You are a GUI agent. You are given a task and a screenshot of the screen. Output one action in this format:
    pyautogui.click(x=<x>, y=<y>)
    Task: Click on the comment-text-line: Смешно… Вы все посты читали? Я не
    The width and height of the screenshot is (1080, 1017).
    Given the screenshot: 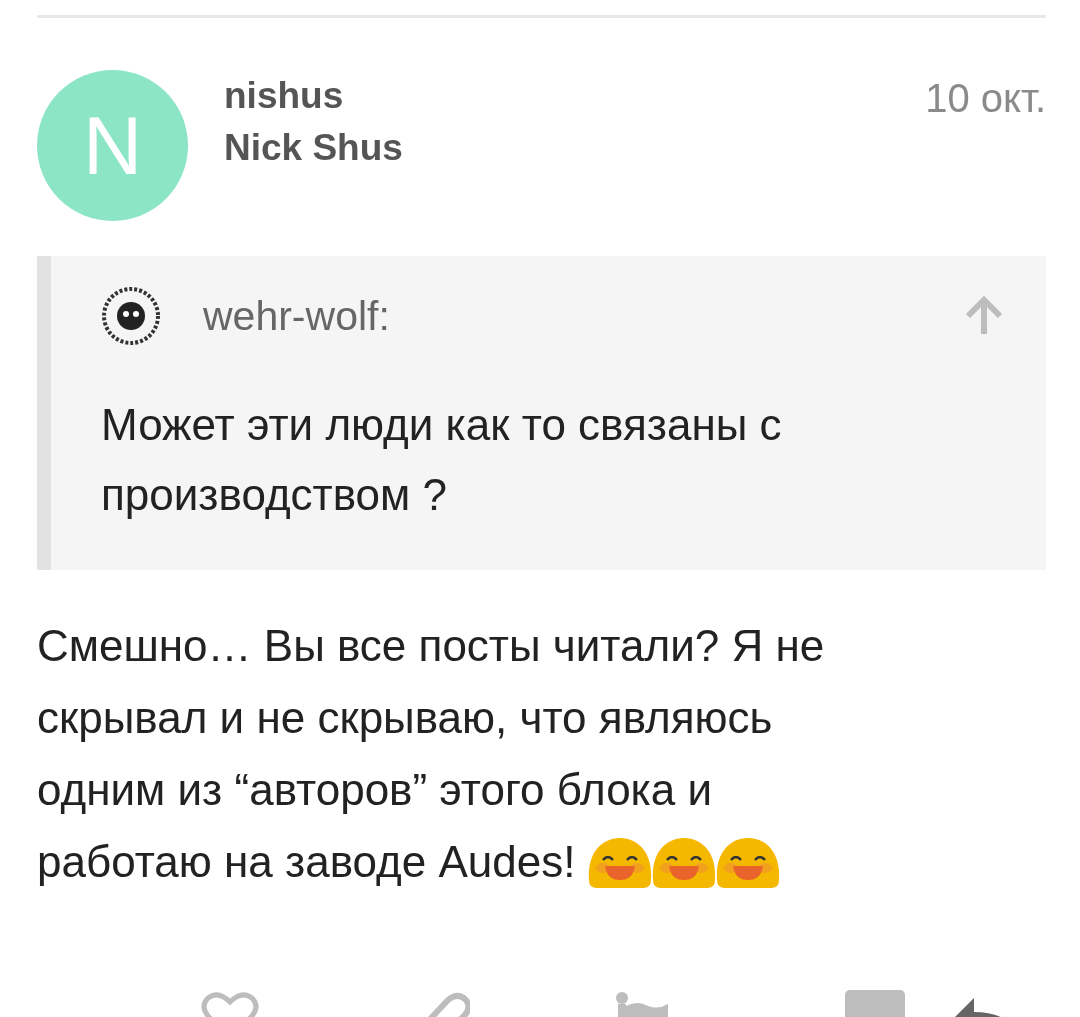 What is the action you would take?
    pyautogui.click(x=431, y=646)
    